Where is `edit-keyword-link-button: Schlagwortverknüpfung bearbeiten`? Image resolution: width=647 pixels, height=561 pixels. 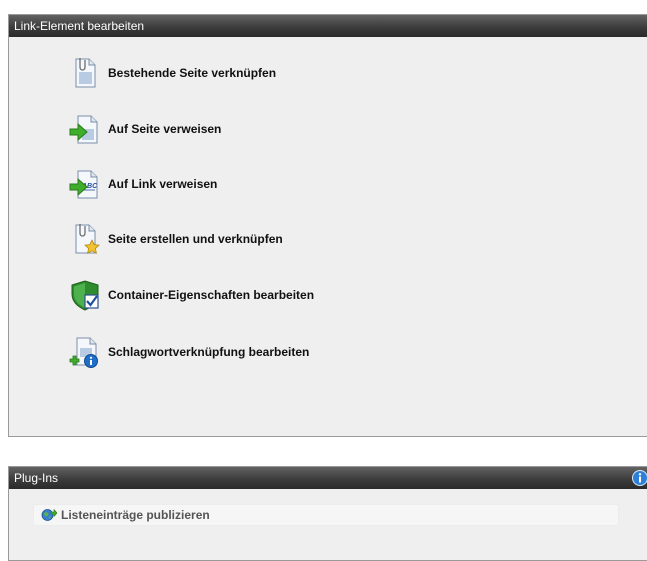
edit-keyword-link-button: Schlagwortverknüpfung bearbeiten is located at coordinates (188, 352).